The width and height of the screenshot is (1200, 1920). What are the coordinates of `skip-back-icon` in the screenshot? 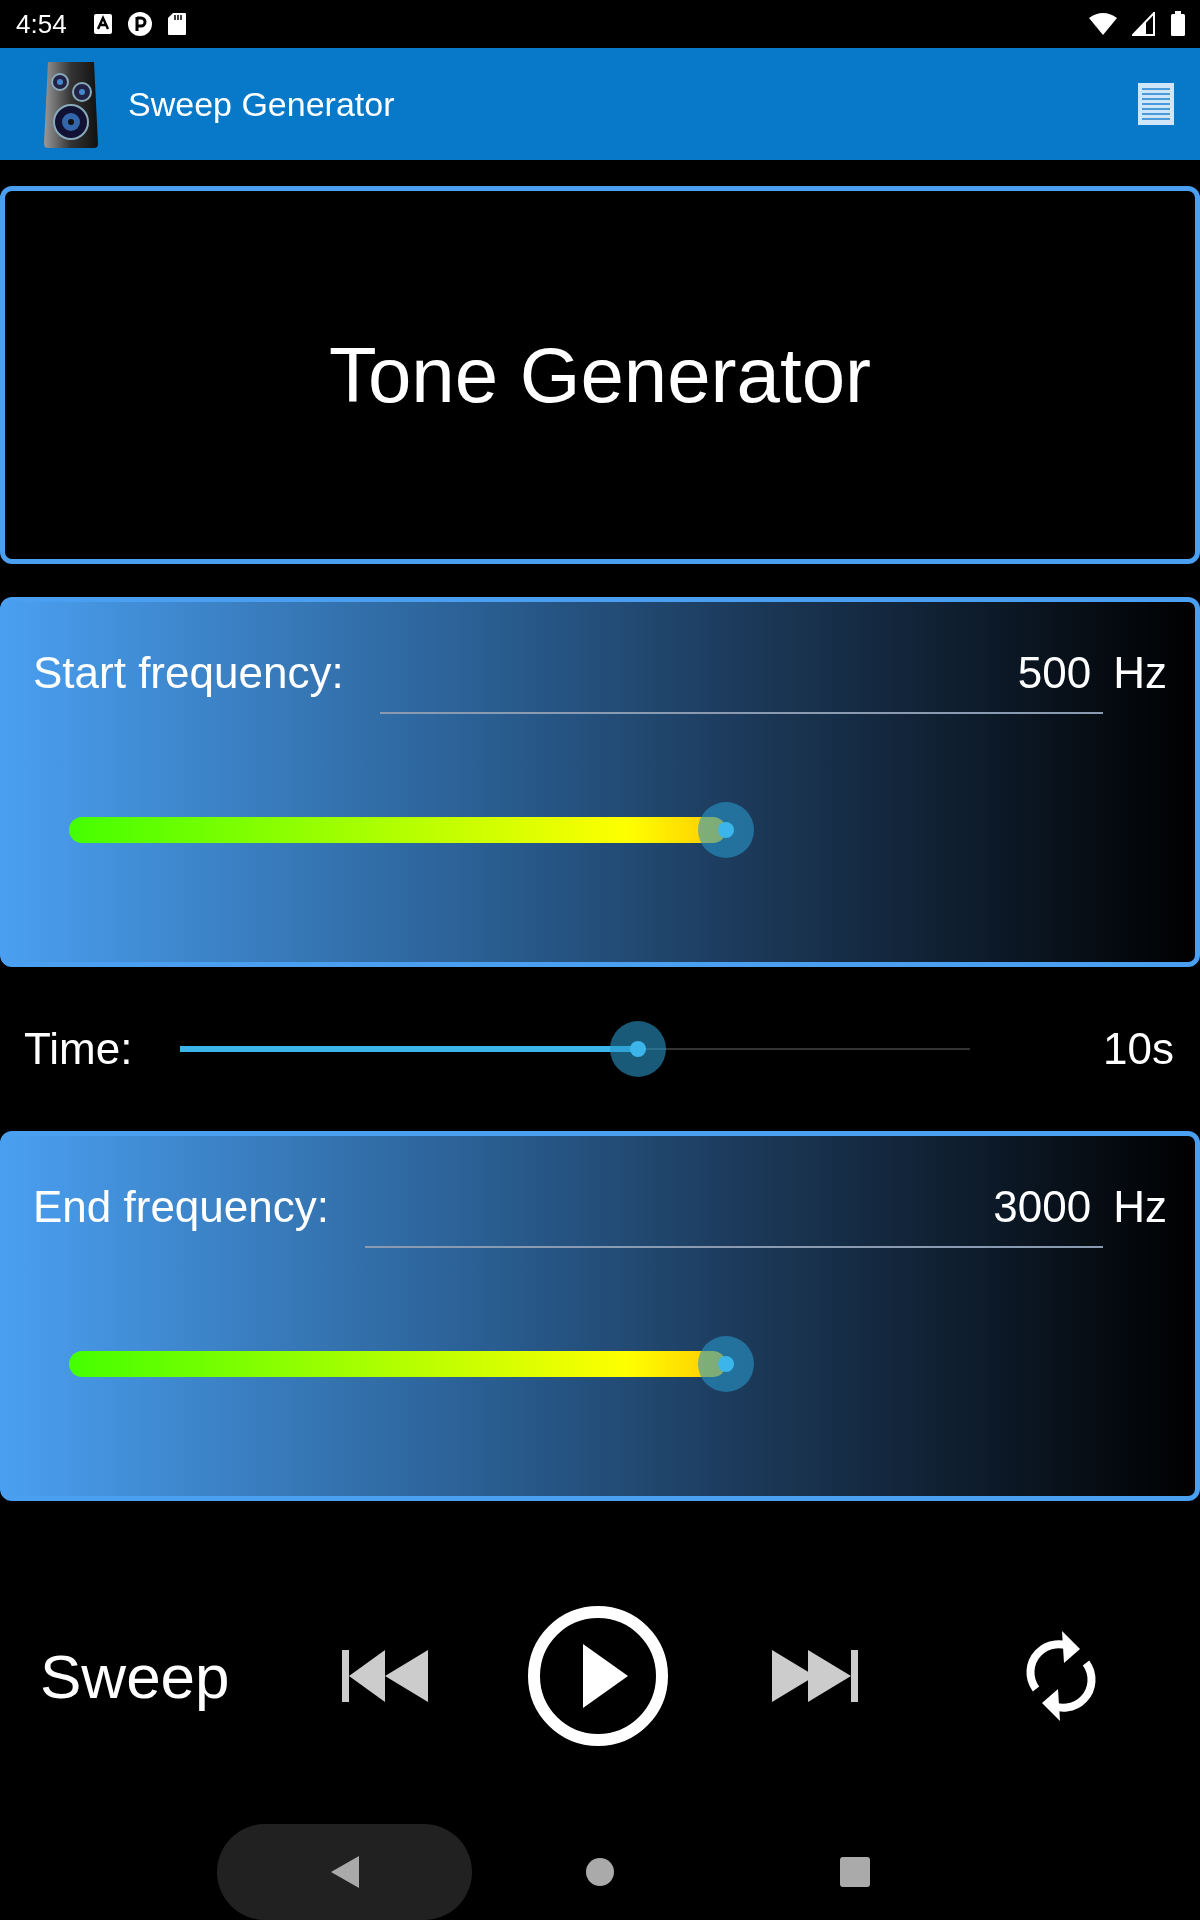 It's located at (385, 1676).